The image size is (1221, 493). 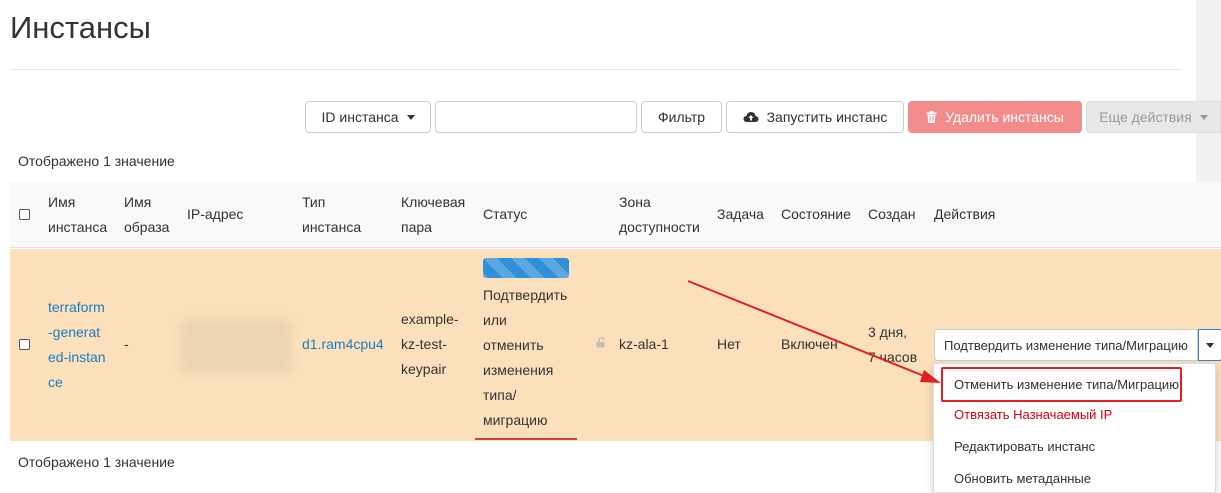 What do you see at coordinates (332, 227) in the screenshot?
I see `header-instance-type-line2: инстанса` at bounding box center [332, 227].